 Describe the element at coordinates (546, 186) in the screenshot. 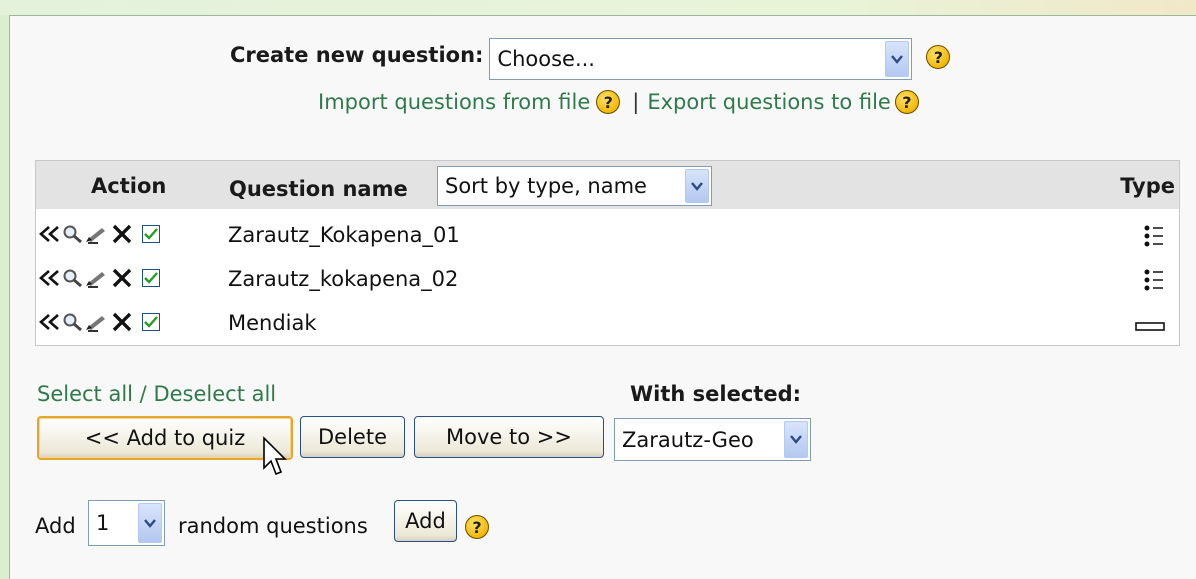

I see `sort-select-value: Sort by type, name` at that location.